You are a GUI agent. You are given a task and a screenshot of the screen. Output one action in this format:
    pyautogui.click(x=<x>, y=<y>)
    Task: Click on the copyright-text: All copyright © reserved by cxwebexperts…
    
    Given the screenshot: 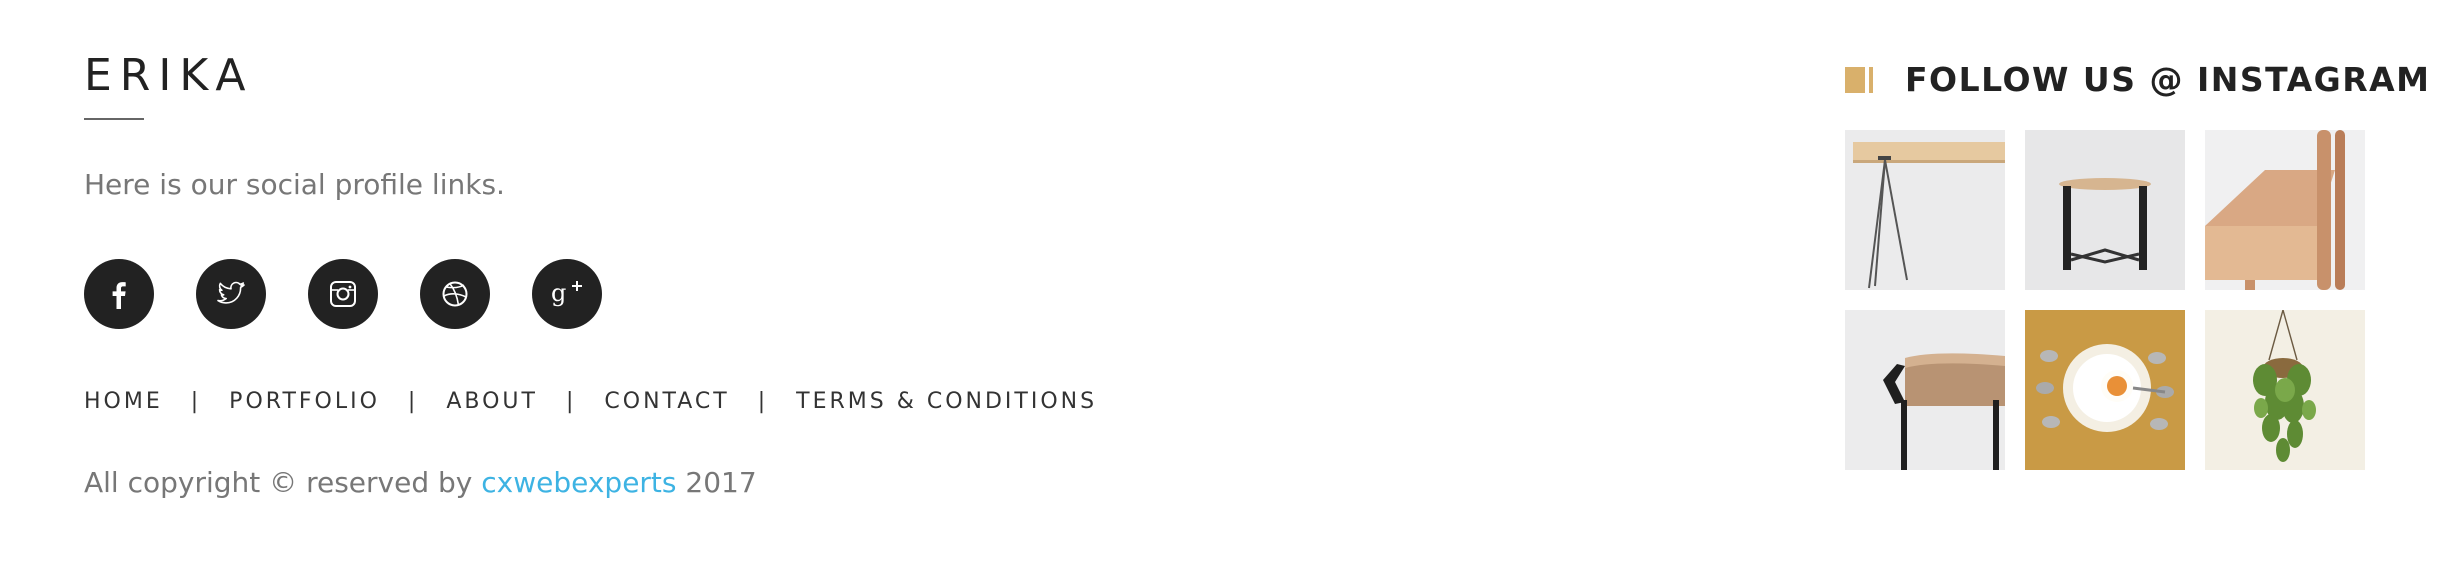 What is the action you would take?
    pyautogui.click(x=420, y=482)
    